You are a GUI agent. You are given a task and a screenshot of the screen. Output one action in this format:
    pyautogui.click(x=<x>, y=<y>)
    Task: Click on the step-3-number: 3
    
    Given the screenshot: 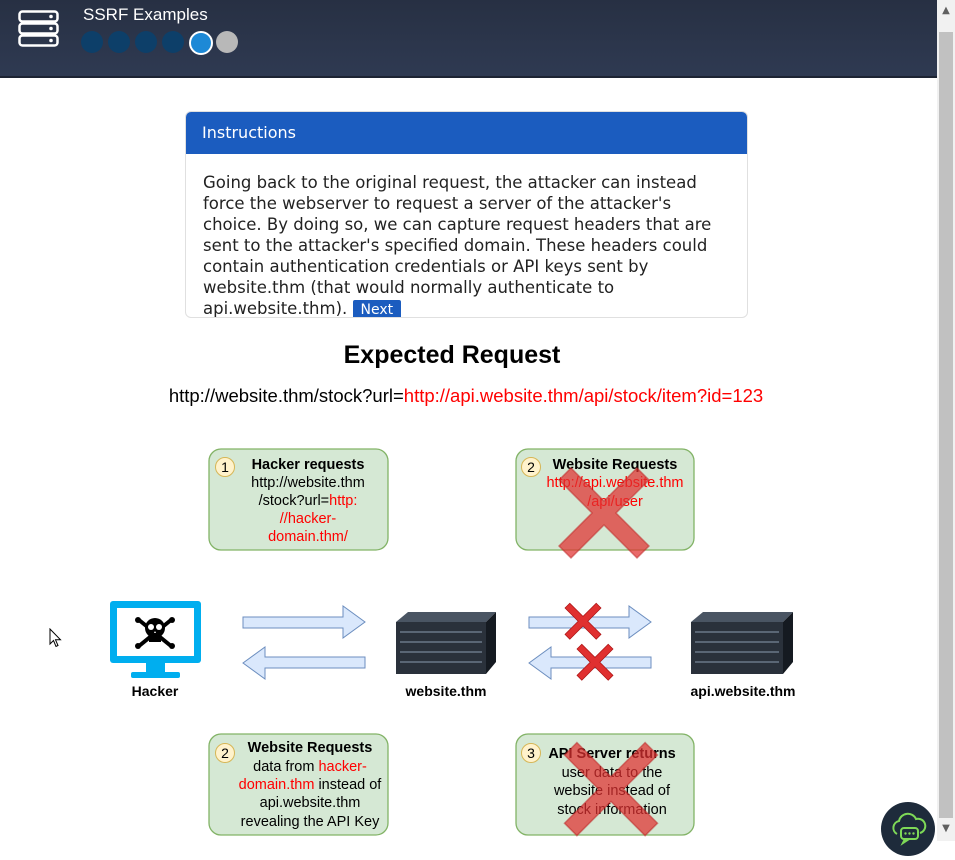 What is the action you would take?
    pyautogui.click(x=531, y=753)
    